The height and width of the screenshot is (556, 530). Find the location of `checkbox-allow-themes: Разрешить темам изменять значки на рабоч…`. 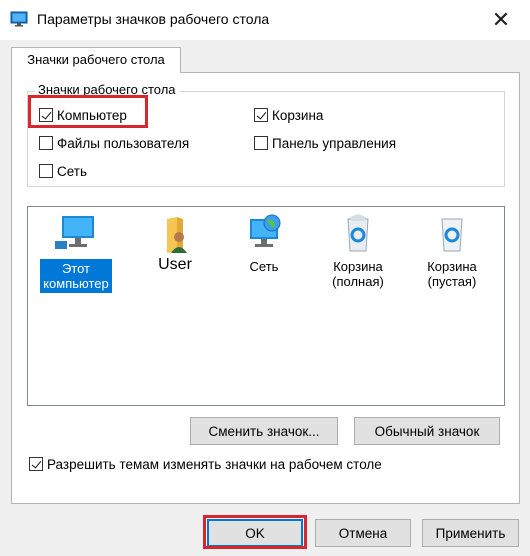

checkbox-allow-themes: Разрешить темам изменять значки на рабоч… is located at coordinates (205, 464).